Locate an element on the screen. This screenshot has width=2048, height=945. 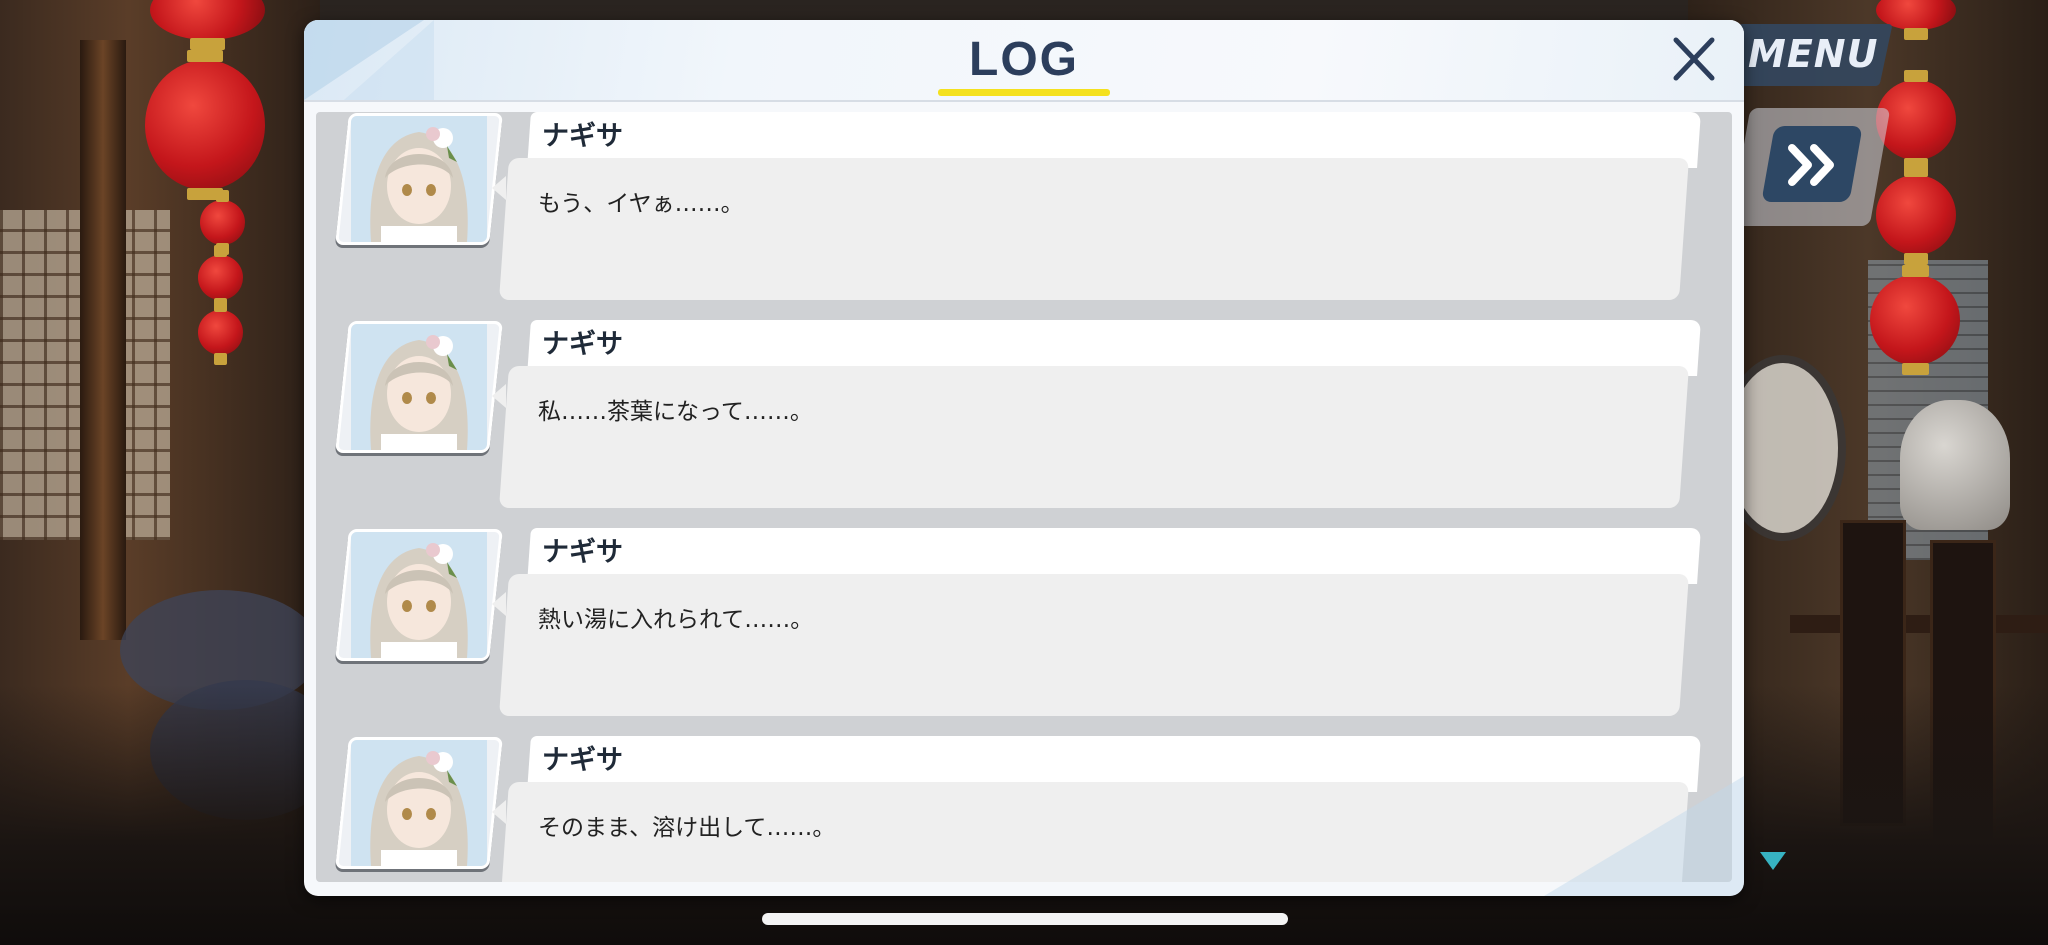
log-entry: ナギサ 熱い湯に入れられて……。 is located at coordinates (1024, 626).